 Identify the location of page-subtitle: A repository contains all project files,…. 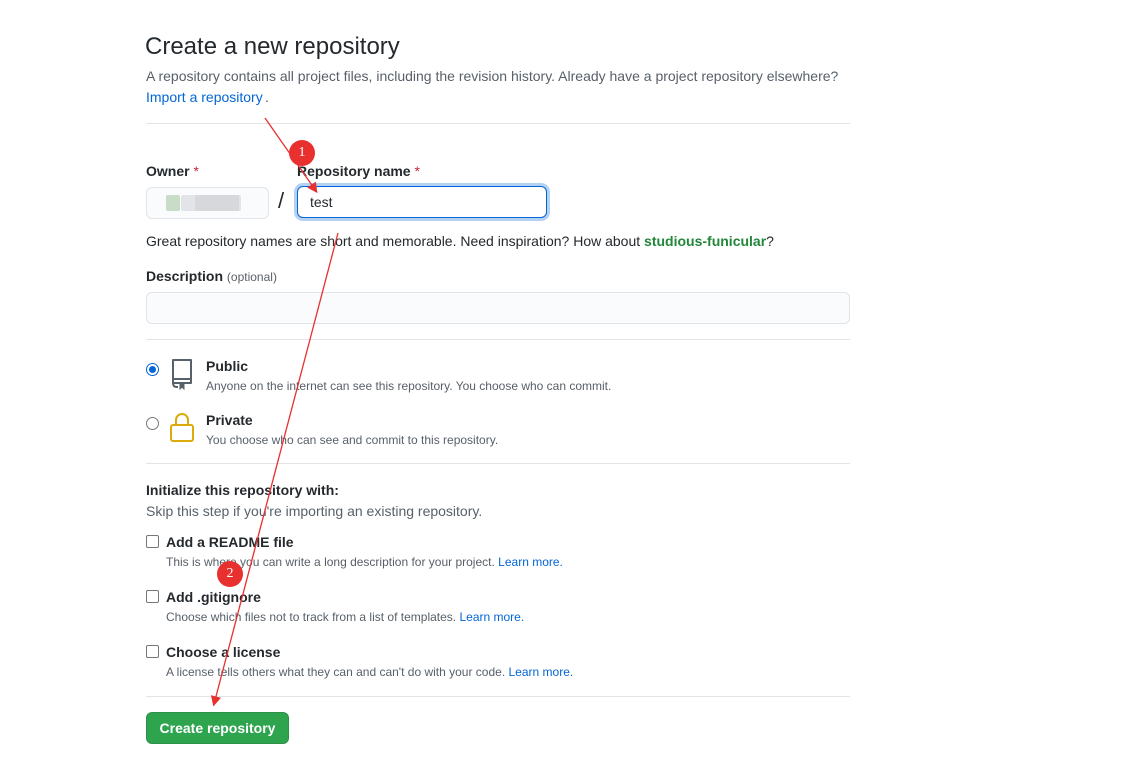
(492, 76).